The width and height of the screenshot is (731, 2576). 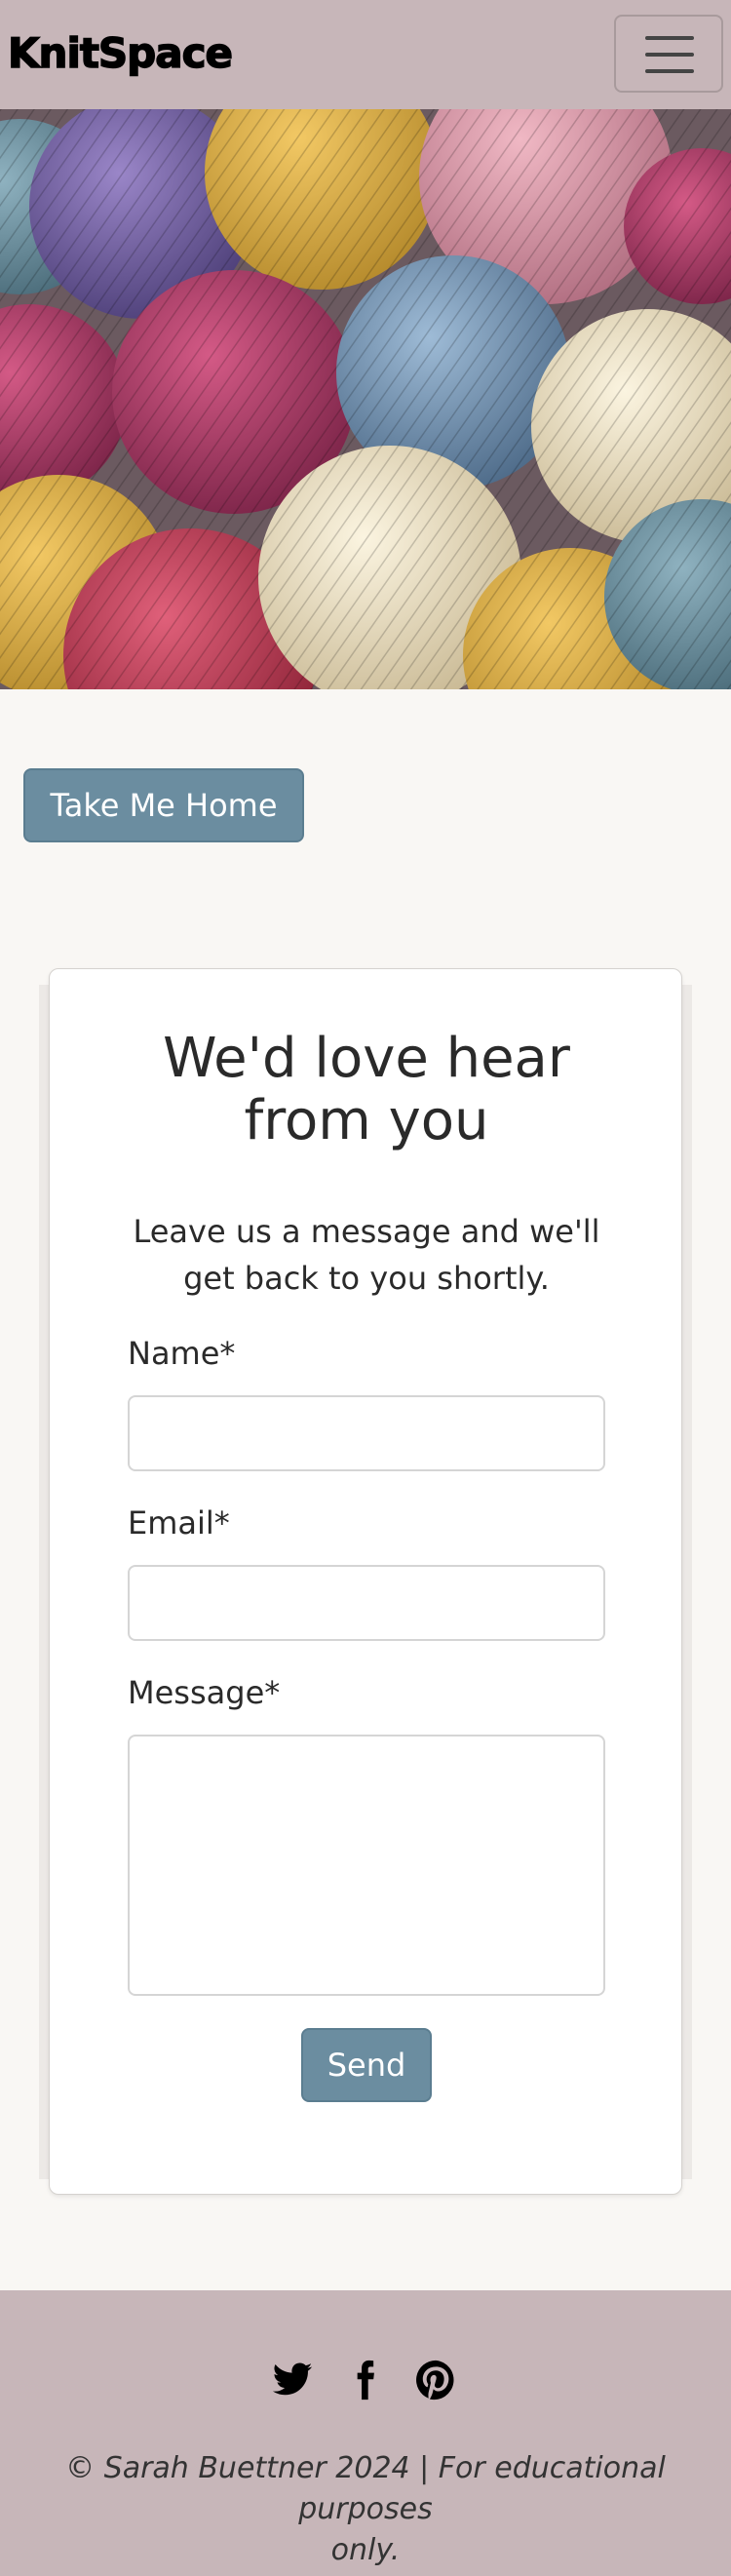 I want to click on email-input, so click(x=366, y=1603).